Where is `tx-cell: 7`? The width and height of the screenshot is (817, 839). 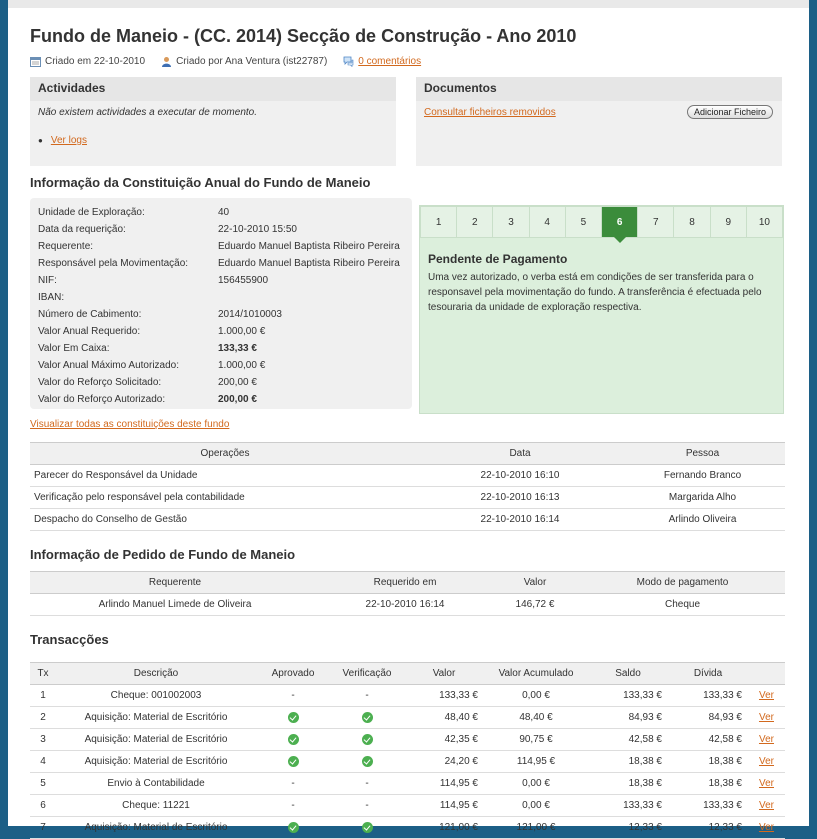
tx-cell: 7 is located at coordinates (43, 827).